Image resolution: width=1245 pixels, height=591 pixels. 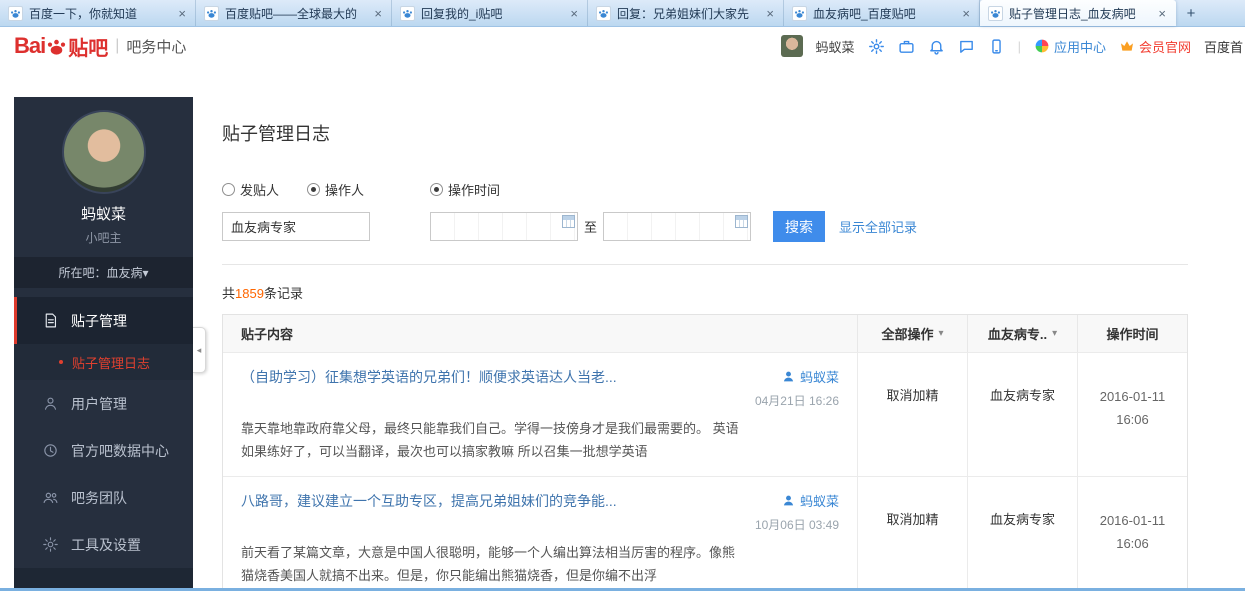 What do you see at coordinates (50, 498) in the screenshot?
I see `team-icon` at bounding box center [50, 498].